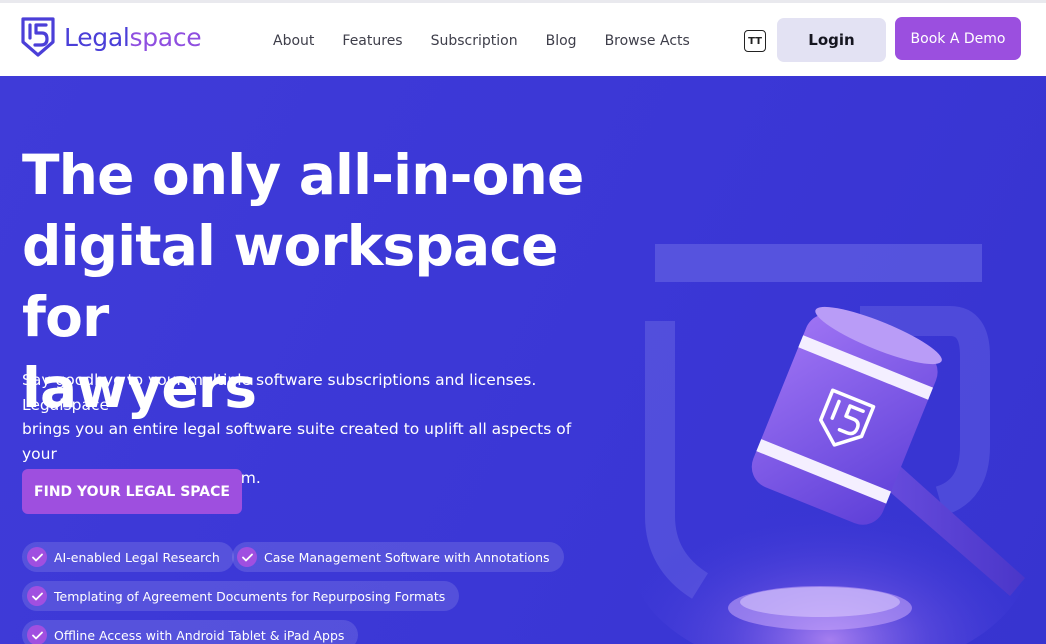 Image resolution: width=1046 pixels, height=644 pixels. Describe the element at coordinates (561, 41) in the screenshot. I see `nav-link-blog: Blog` at that location.